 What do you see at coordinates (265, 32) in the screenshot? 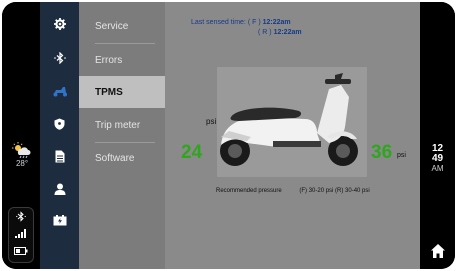
I see `rear-tag: ( R )` at bounding box center [265, 32].